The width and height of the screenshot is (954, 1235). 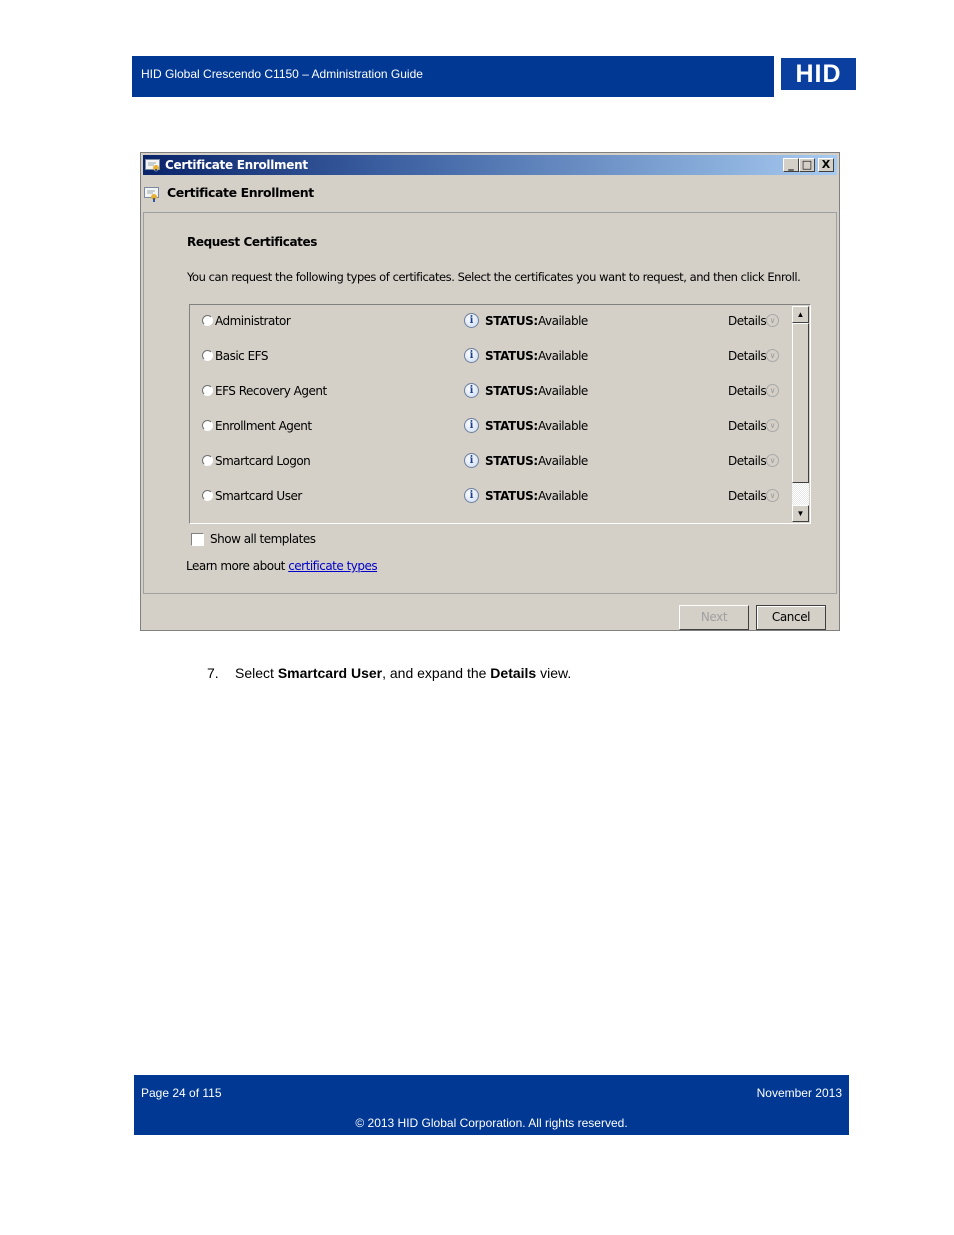 I want to click on scroll-up-arrow-icon: ▲, so click(x=800, y=314).